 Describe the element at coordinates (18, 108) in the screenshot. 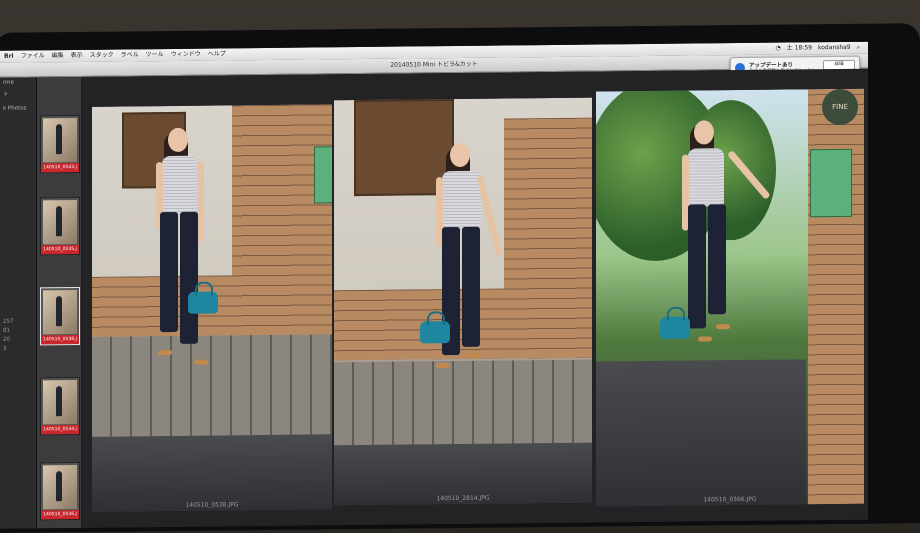

I see `sidebar-item: k Photos` at that location.